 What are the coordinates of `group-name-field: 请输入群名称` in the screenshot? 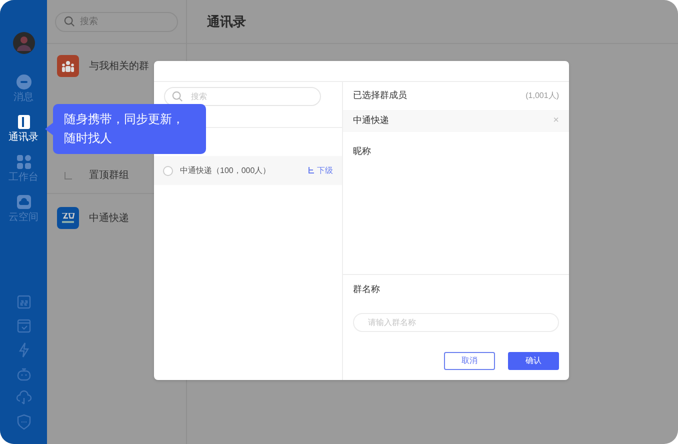 It's located at (456, 322).